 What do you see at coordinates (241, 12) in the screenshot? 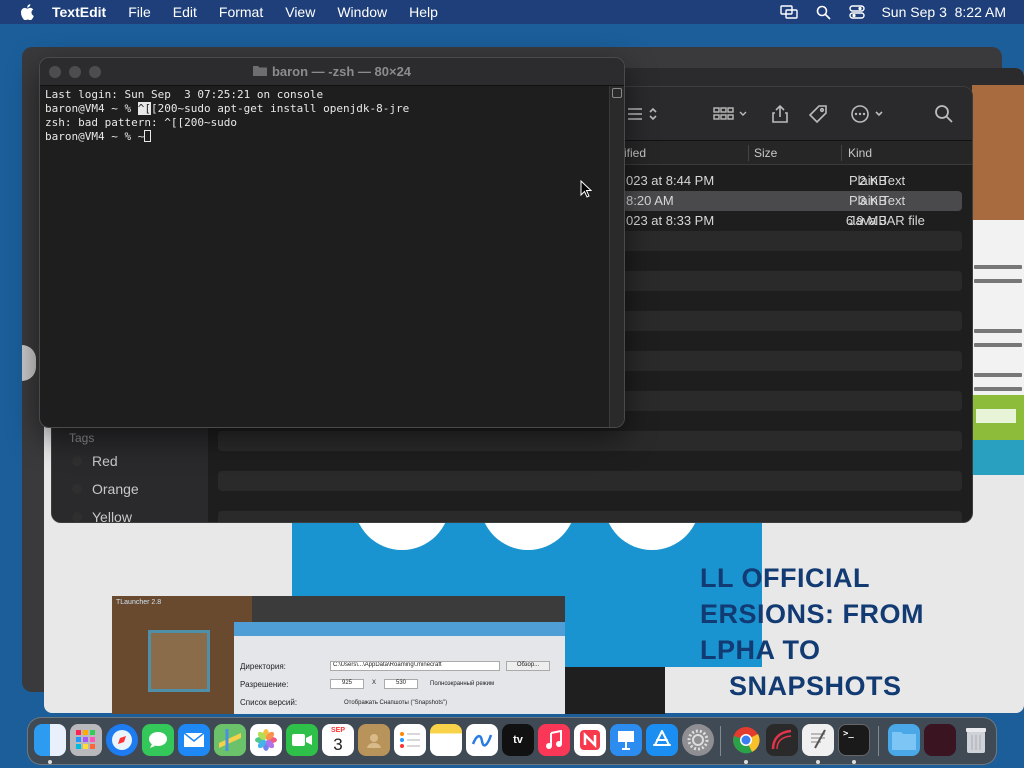
I see `menu-format: Format` at bounding box center [241, 12].